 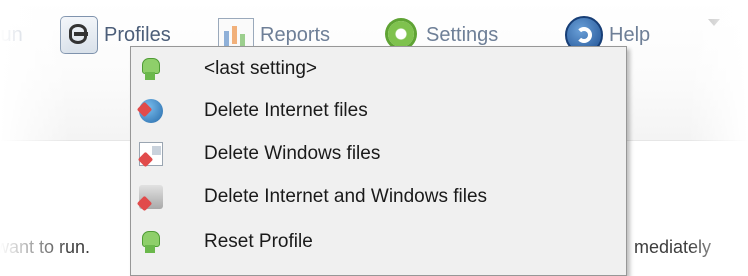 What do you see at coordinates (378, 242) in the screenshot?
I see `menu-item-reset-profile: Reset Profile` at bounding box center [378, 242].